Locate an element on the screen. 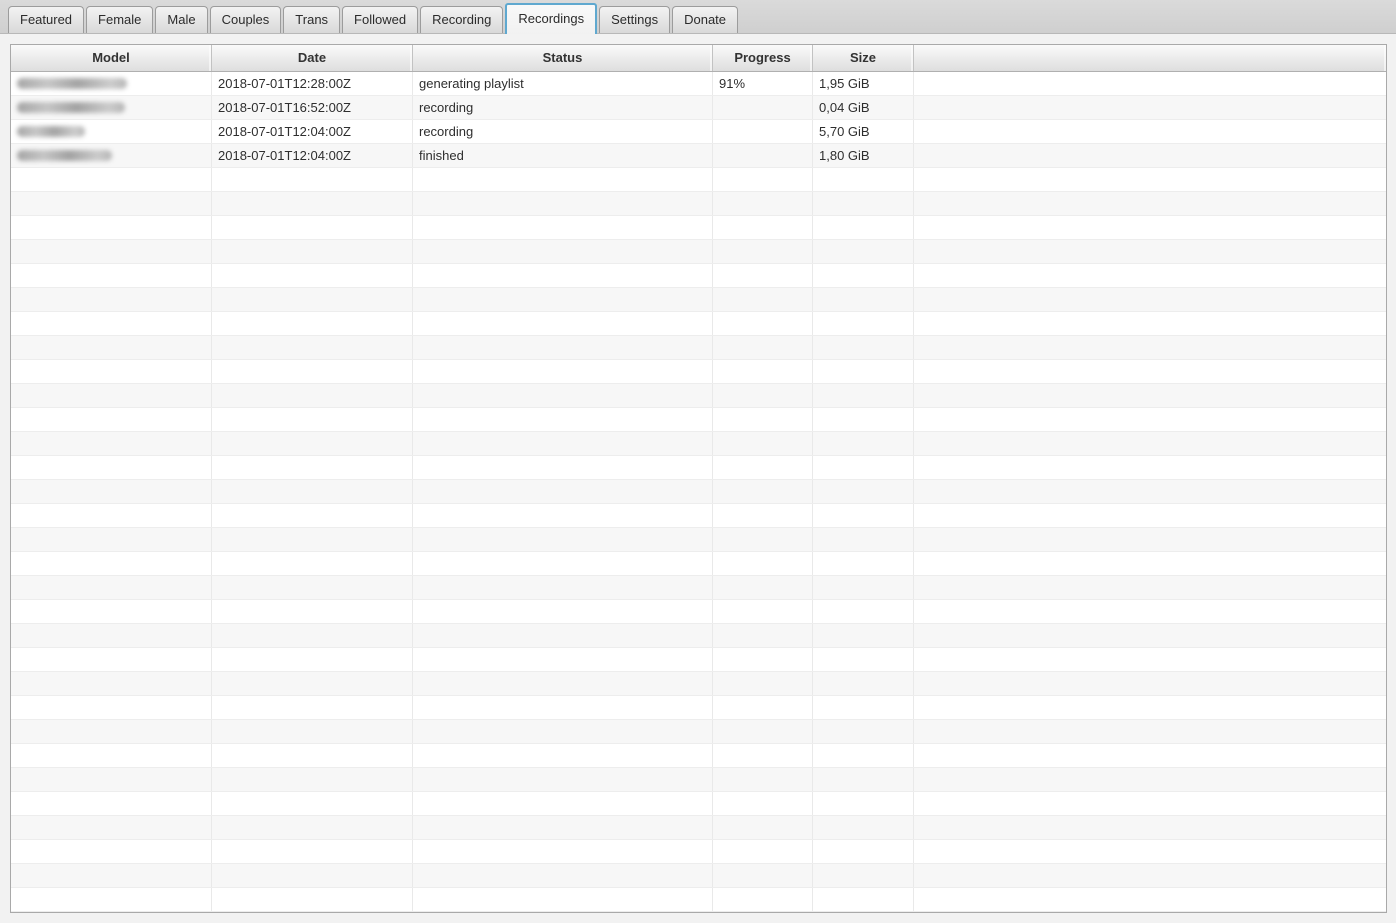  tab-couples: Couples is located at coordinates (245, 19).